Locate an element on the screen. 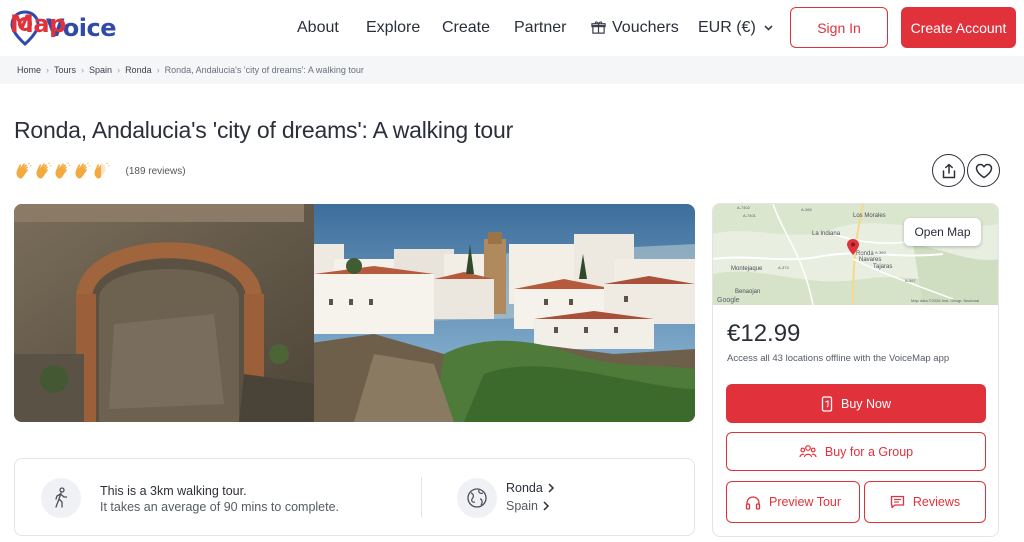 This screenshot has height=542, width=1024. currency-selector: EUR (€) is located at coordinates (735, 28).